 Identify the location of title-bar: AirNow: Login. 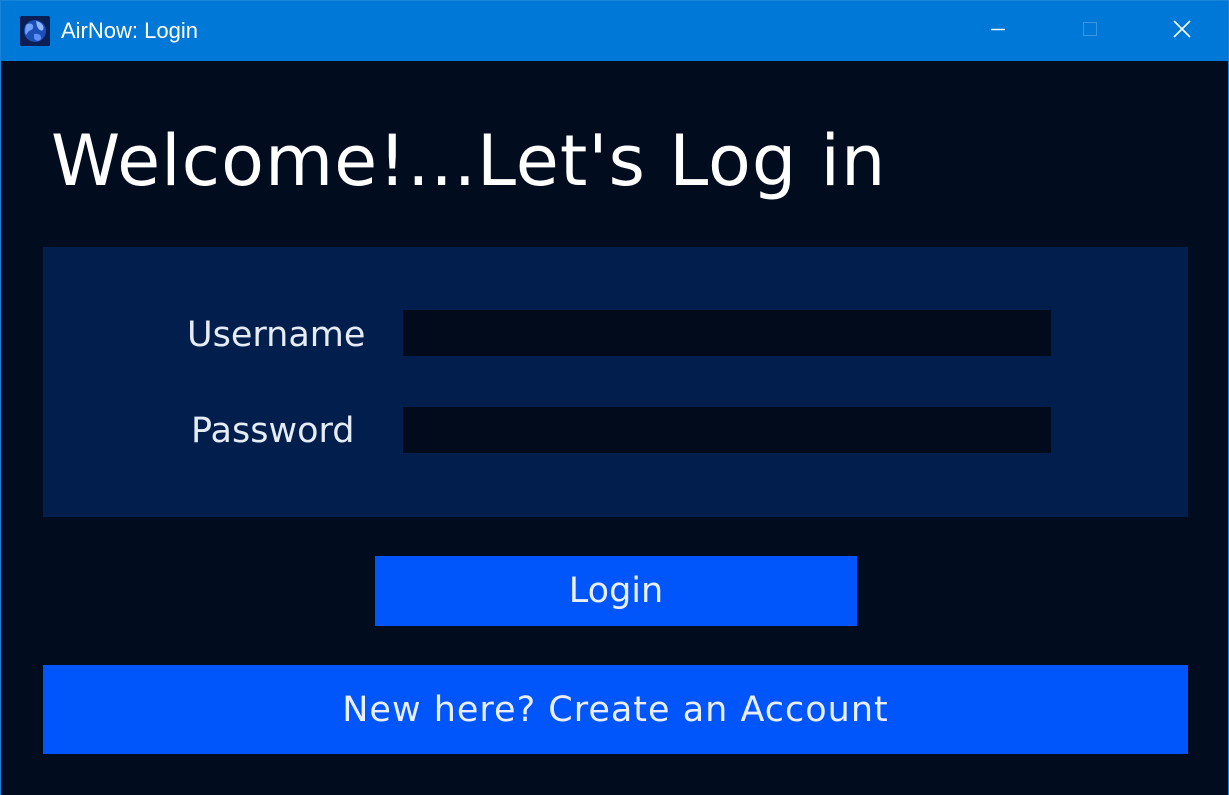
(614, 31).